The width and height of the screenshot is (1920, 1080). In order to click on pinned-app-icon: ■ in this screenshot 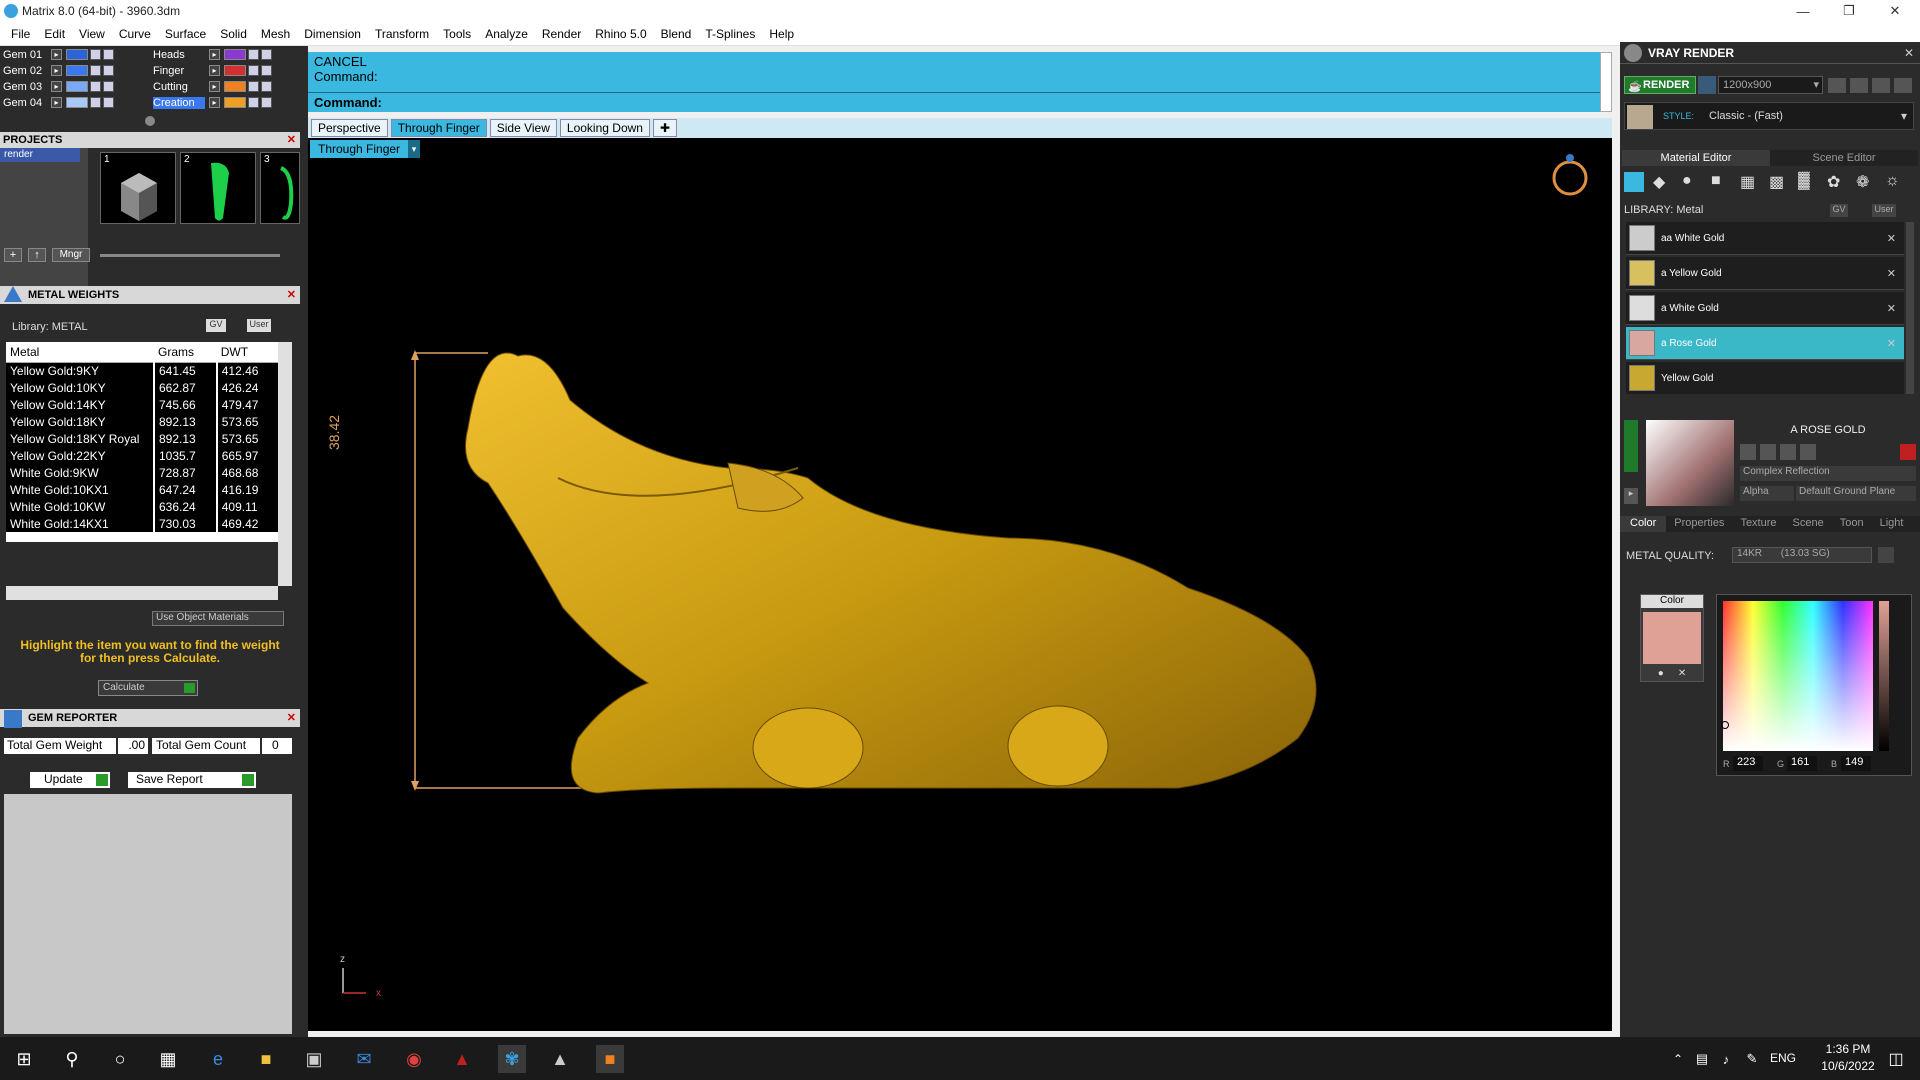, I will do `click(610, 1059)`.